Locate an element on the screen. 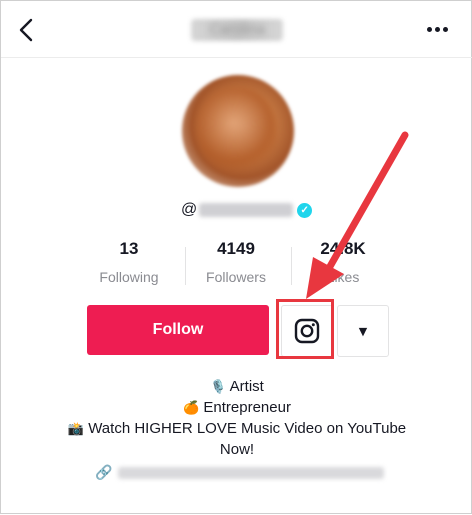 This screenshot has height=515, width=472. back-button is located at coordinates (28, 30).